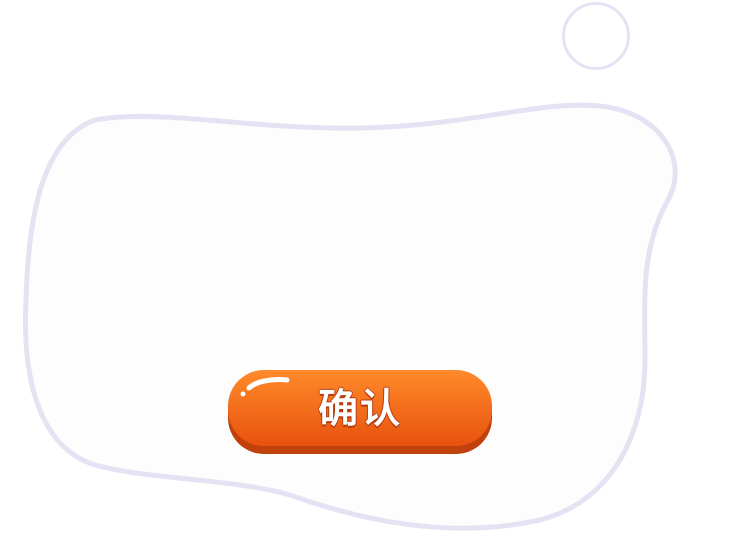 Image resolution: width=750 pixels, height=543 pixels. I want to click on close-button, so click(596, 36).